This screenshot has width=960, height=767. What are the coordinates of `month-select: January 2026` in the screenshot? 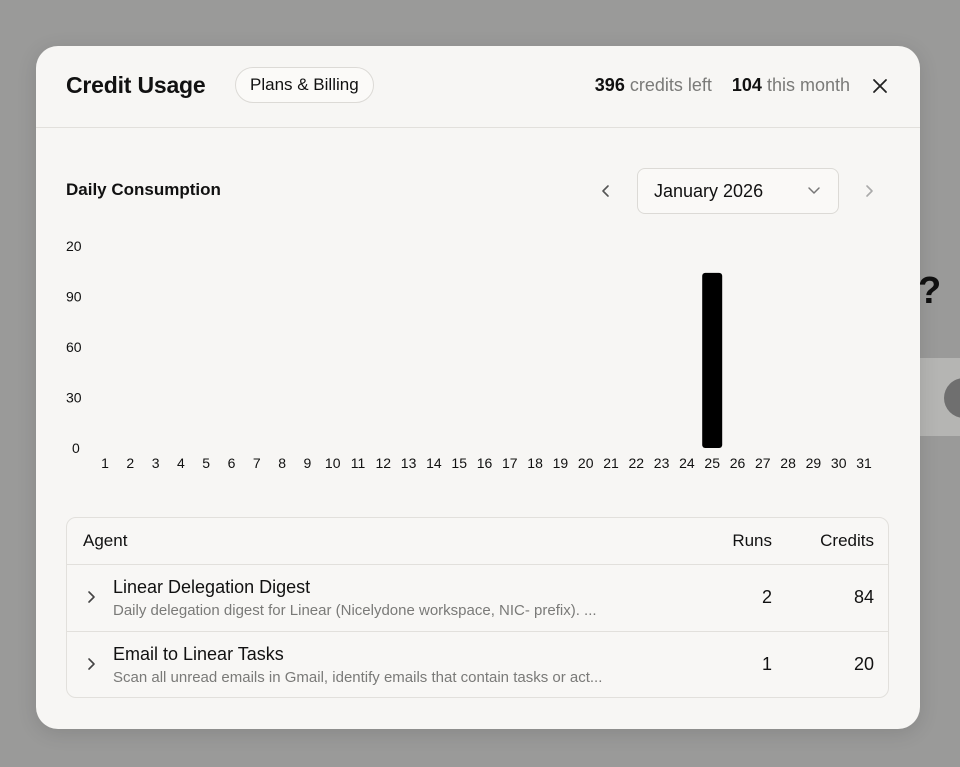 It's located at (738, 191).